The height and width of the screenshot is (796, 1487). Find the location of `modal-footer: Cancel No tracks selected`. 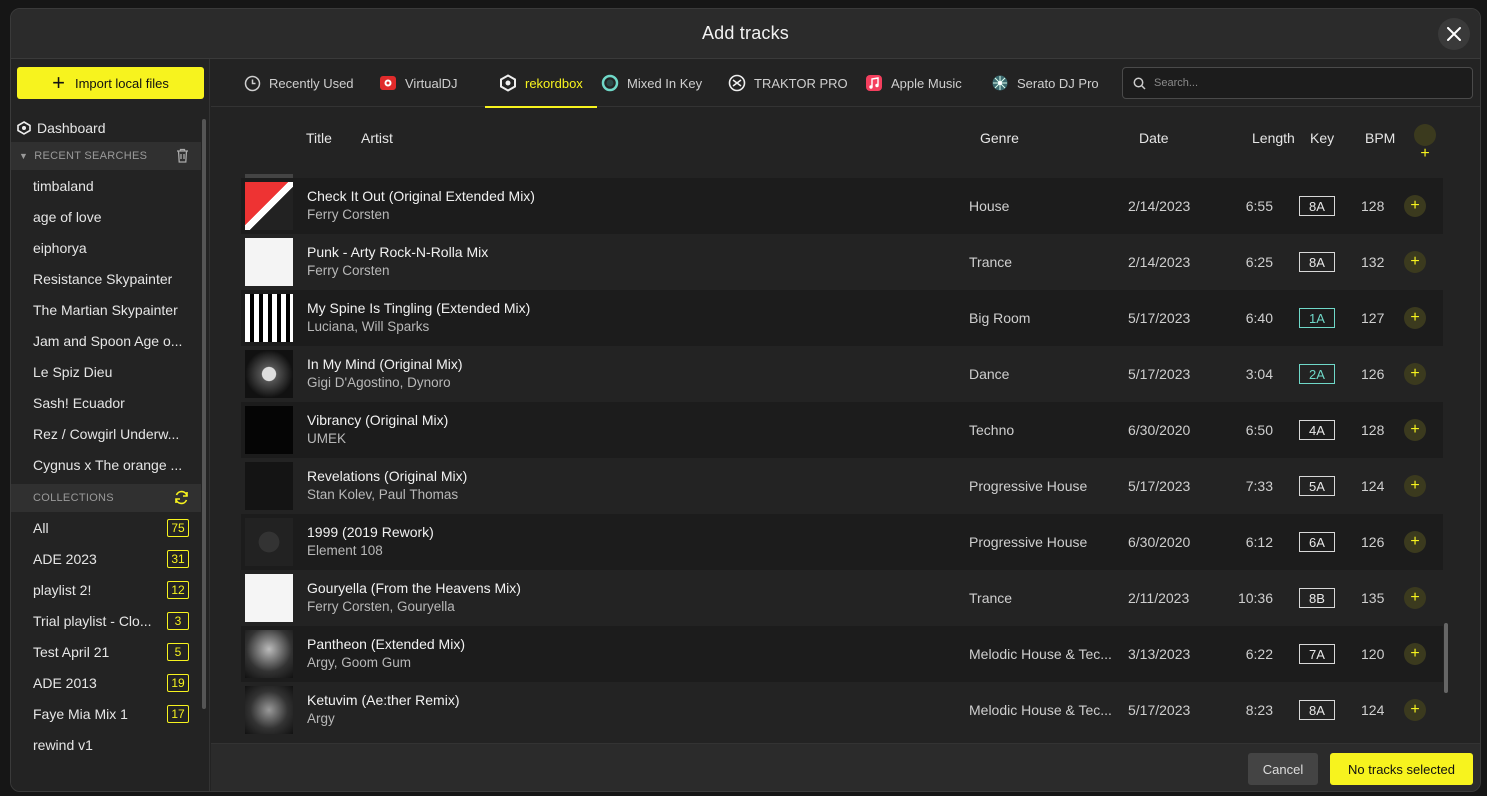

modal-footer: Cancel No tracks selected is located at coordinates (845, 767).